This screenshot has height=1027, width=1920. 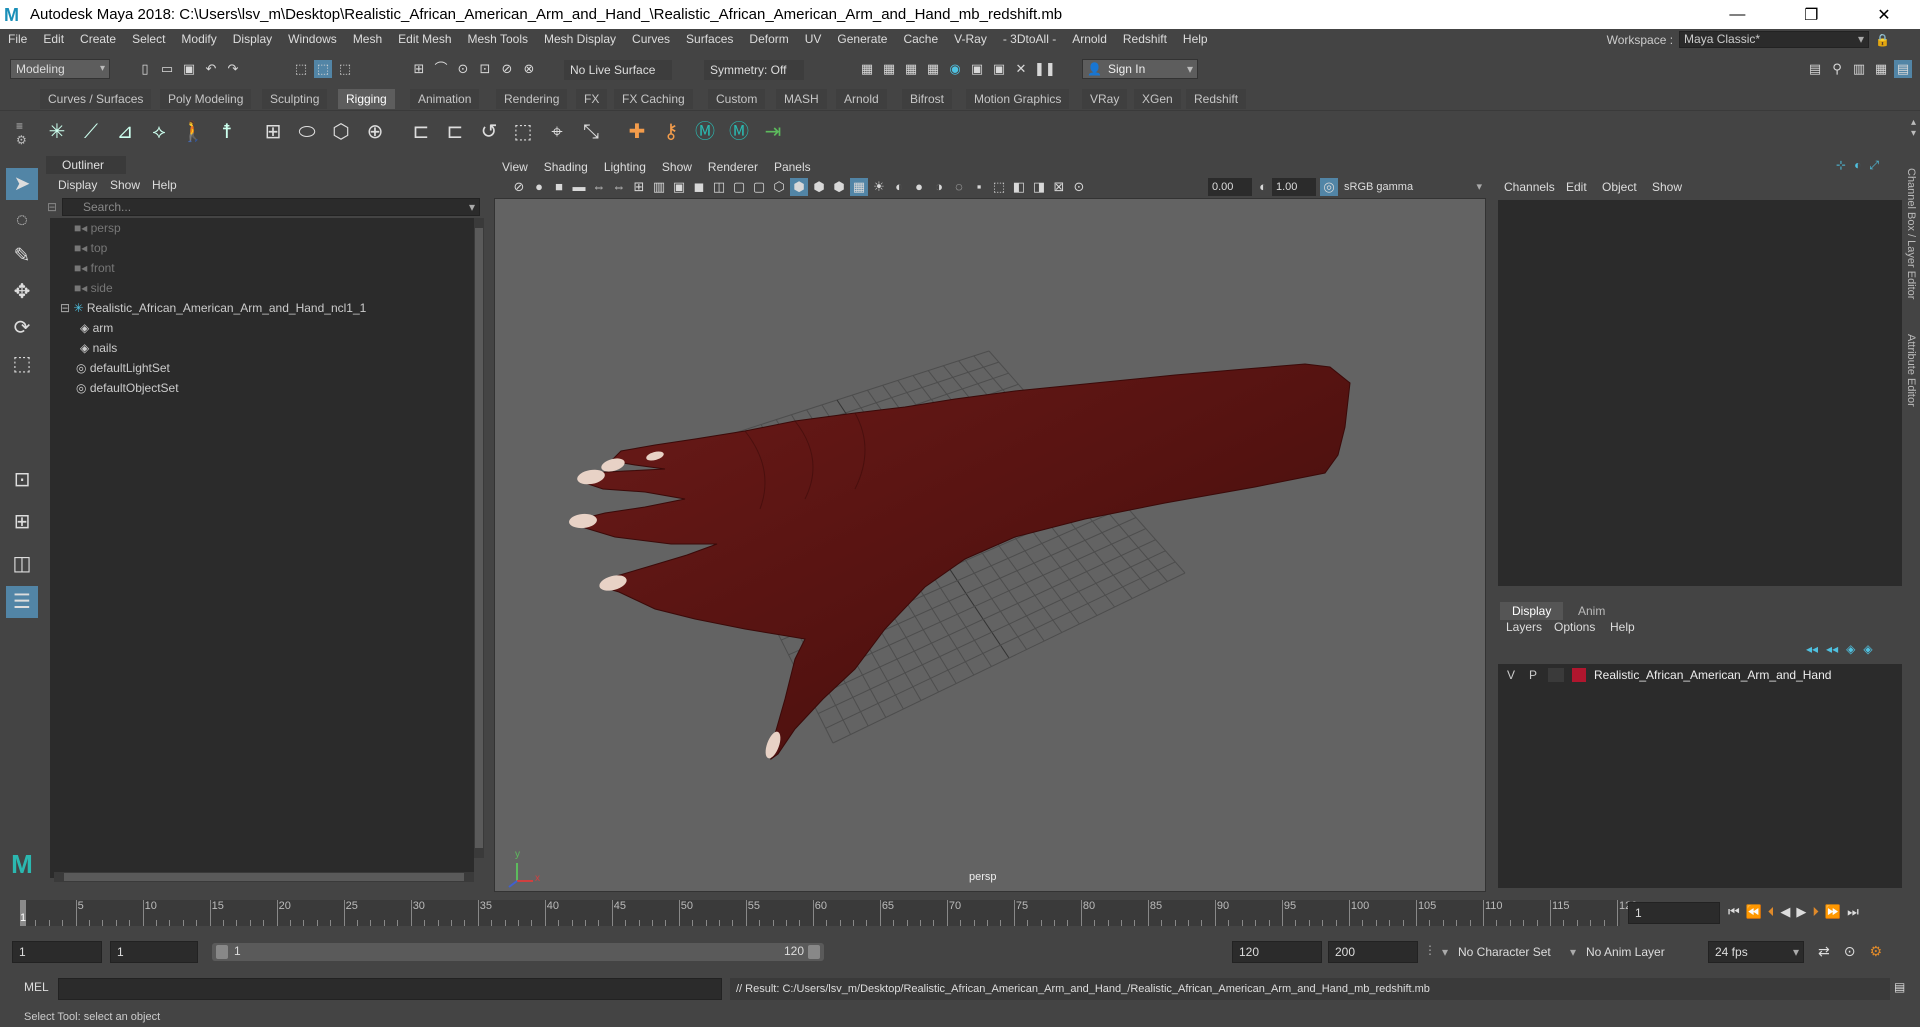 What do you see at coordinates (193, 132) in the screenshot?
I see `quick-rig-icon: 🚶` at bounding box center [193, 132].